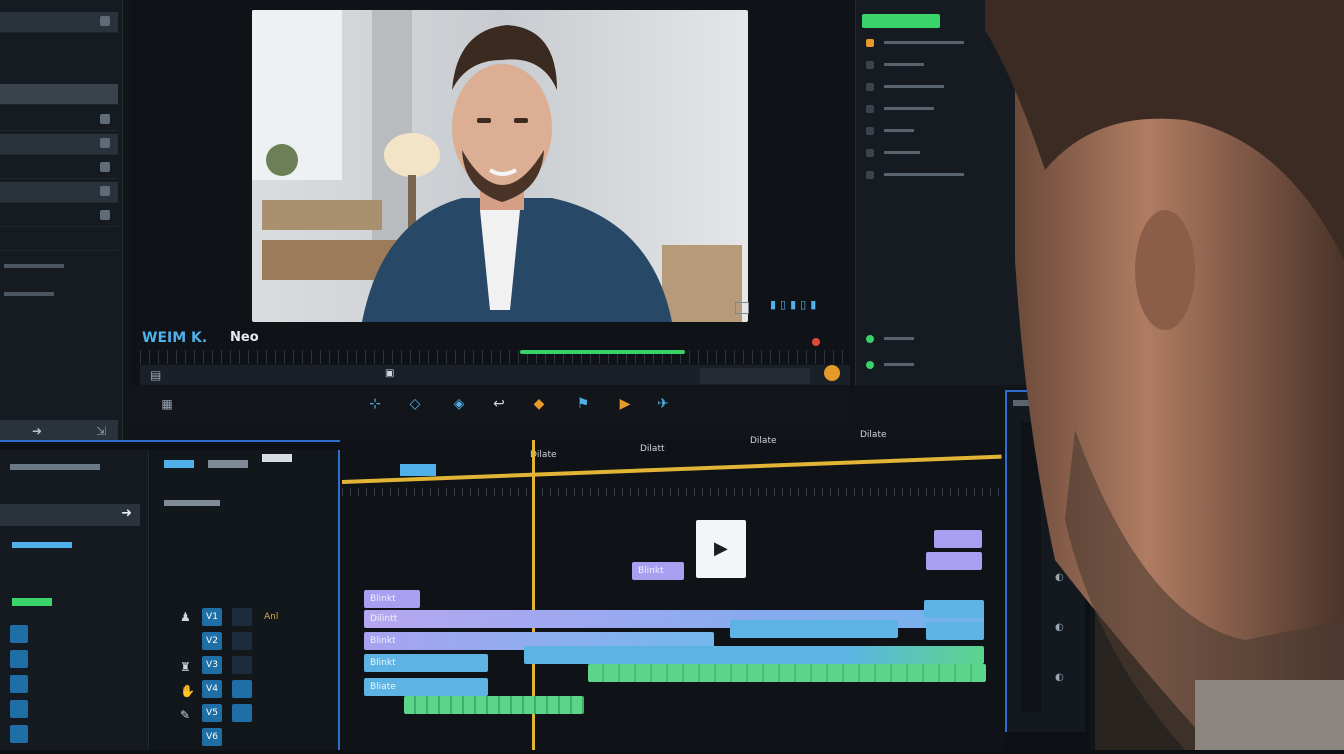 The image size is (1344, 754). Describe the element at coordinates (70, 515) in the screenshot. I see `sidebar-row-selected: ➜` at that location.